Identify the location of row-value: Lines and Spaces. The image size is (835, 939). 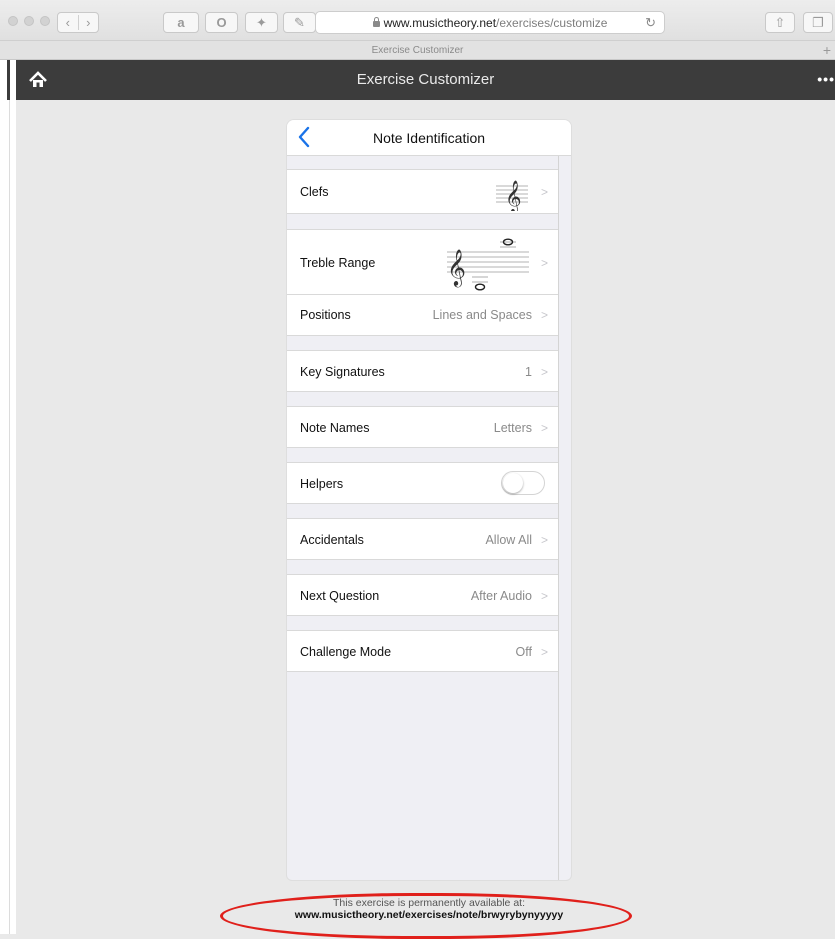
(482, 315).